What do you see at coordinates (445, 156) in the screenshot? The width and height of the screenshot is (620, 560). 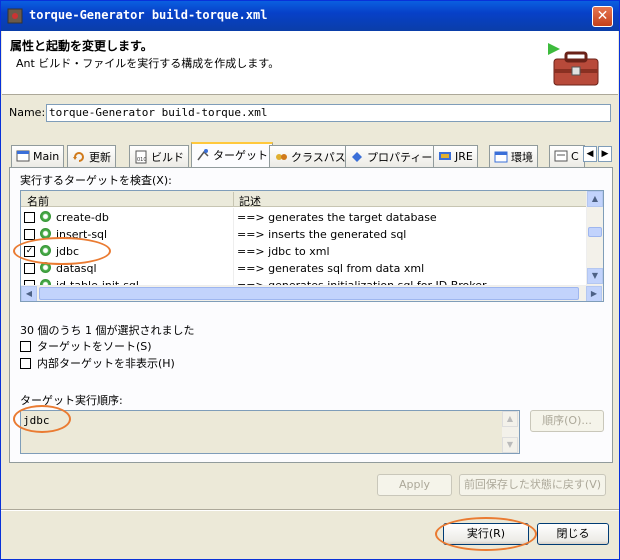 I see `jre-icon` at bounding box center [445, 156].